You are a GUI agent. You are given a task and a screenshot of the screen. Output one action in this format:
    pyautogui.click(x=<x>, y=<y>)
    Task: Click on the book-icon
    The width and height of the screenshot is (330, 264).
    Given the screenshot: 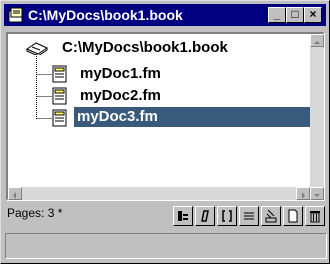 What is the action you would take?
    pyautogui.click(x=37, y=50)
    